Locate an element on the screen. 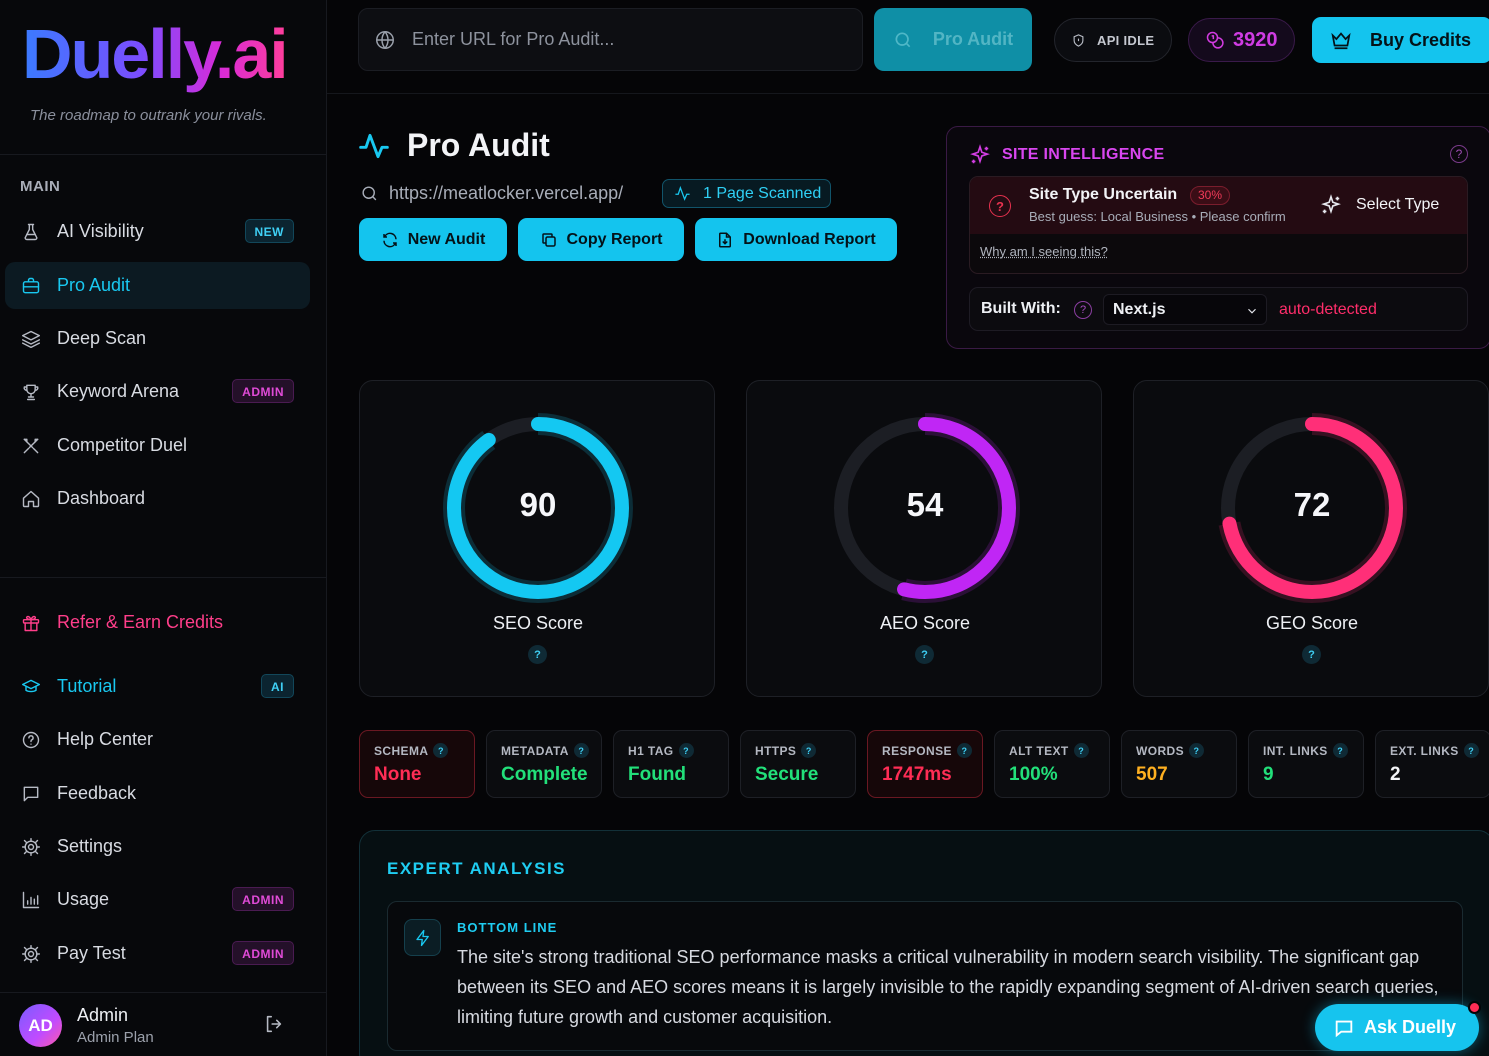 The height and width of the screenshot is (1056, 1489). sidebar-item-refer: Refer & Earn Credits is located at coordinates (157, 622).